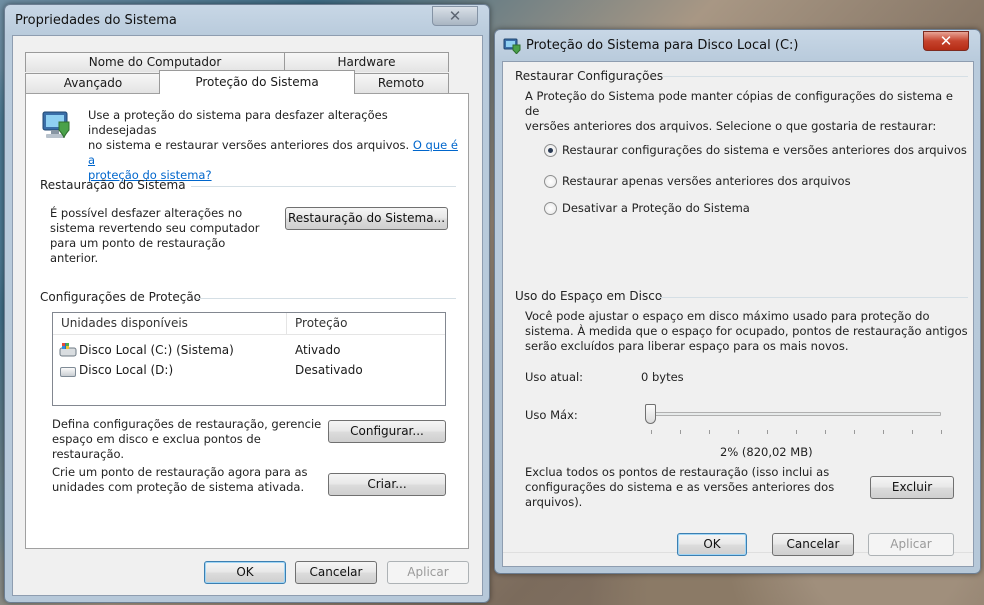  I want to click on protection-status: Desativado, so click(329, 370).